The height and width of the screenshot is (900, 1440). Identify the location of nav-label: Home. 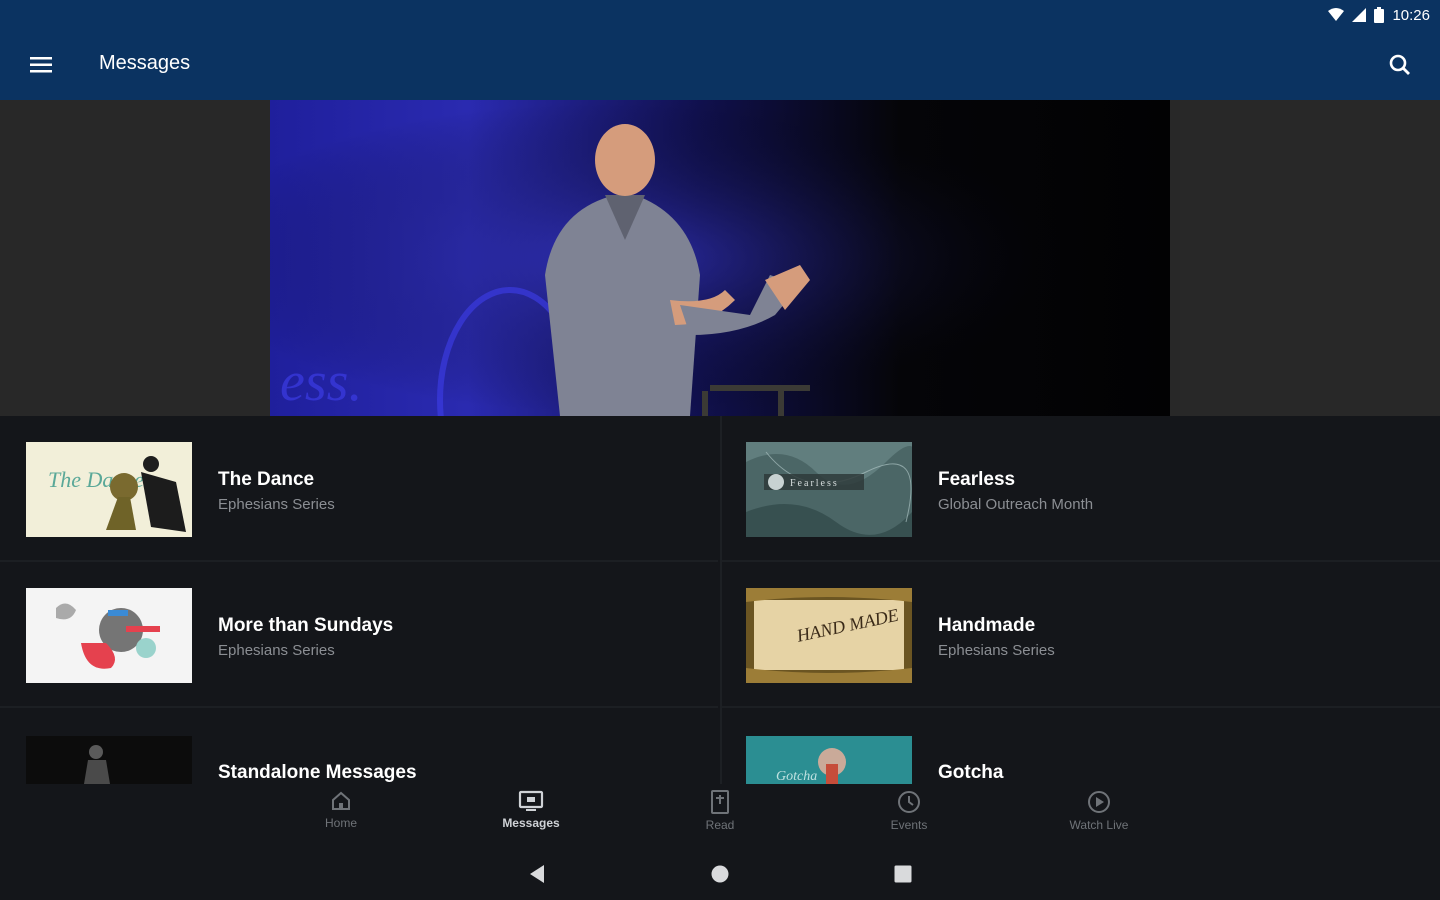
(340, 823).